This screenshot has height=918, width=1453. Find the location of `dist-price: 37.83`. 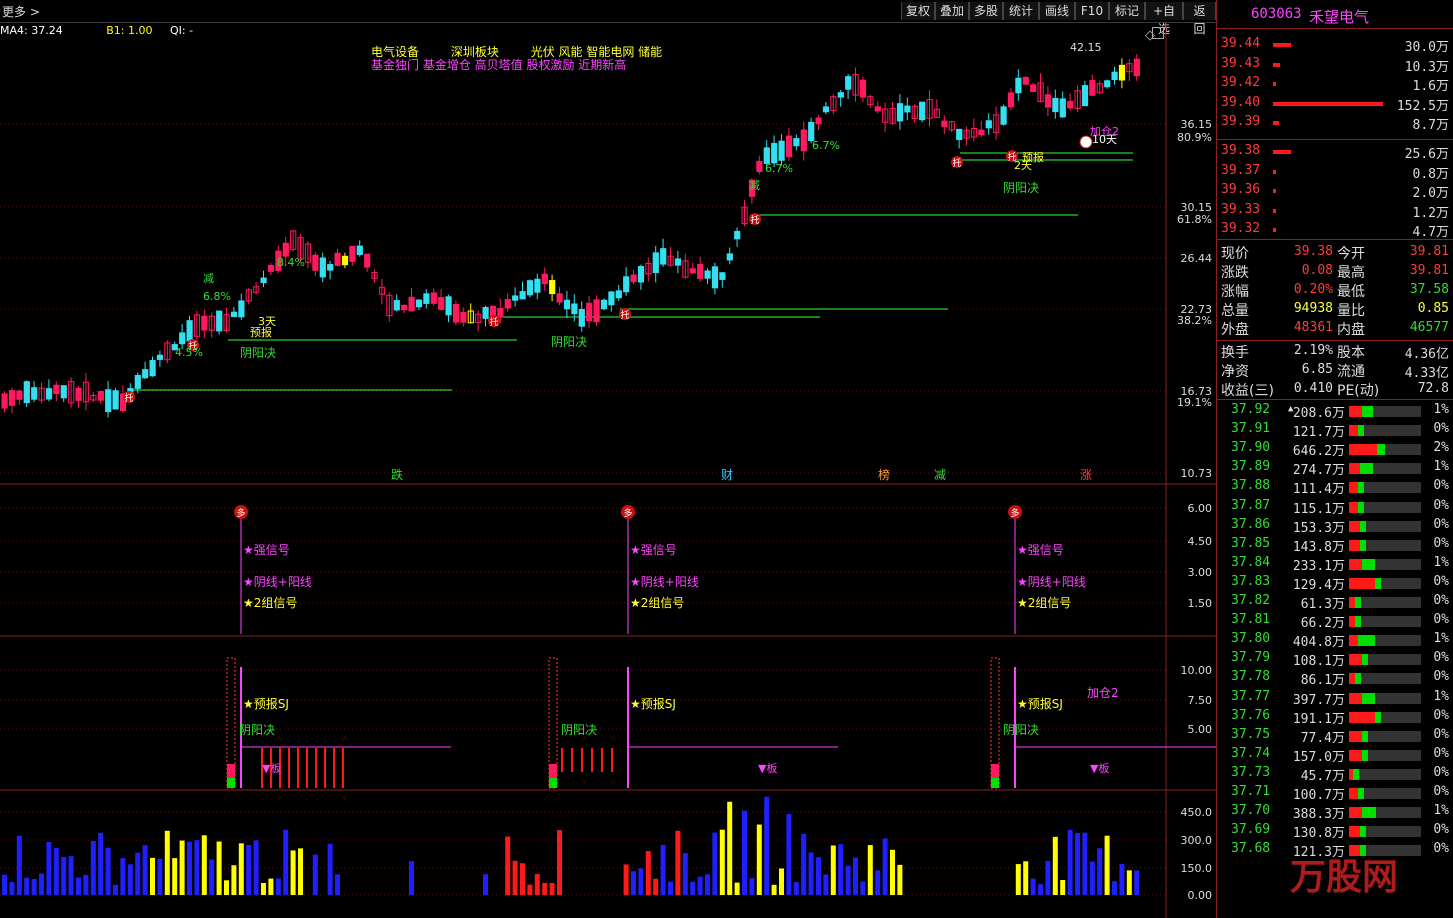

dist-price: 37.83 is located at coordinates (1251, 581).